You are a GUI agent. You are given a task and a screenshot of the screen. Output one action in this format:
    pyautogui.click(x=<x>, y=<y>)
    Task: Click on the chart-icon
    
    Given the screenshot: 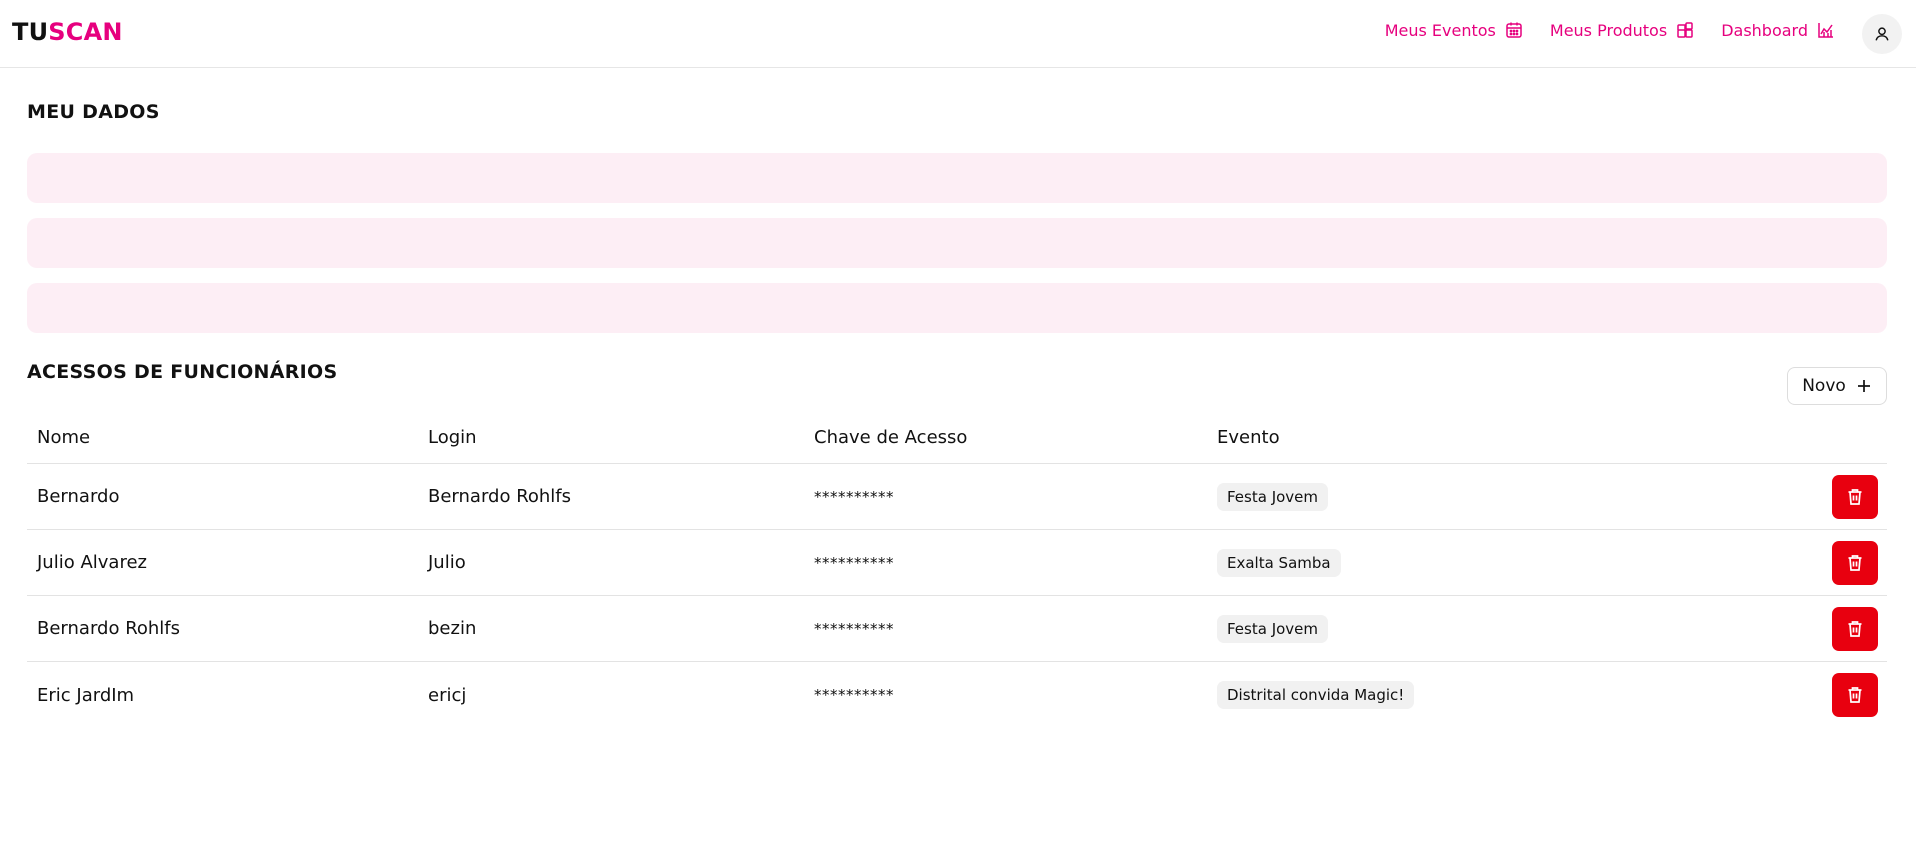 What is the action you would take?
    pyautogui.click(x=1825, y=30)
    